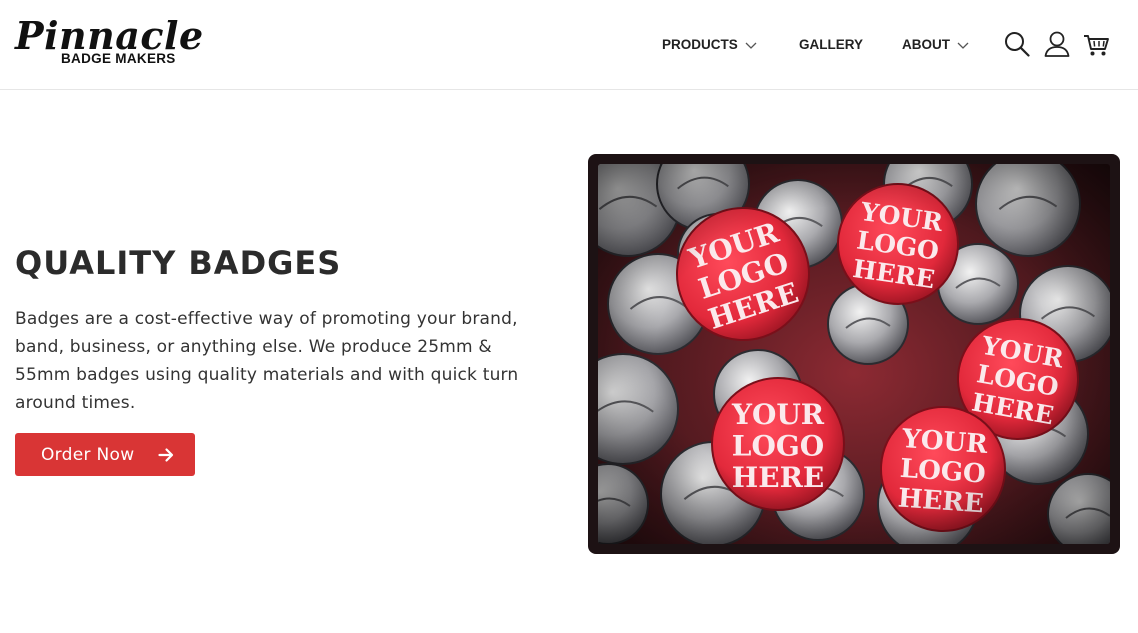 Image resolution: width=1138 pixels, height=633 pixels. I want to click on brand-logo-tagline: BADGE MAKERS, so click(118, 58).